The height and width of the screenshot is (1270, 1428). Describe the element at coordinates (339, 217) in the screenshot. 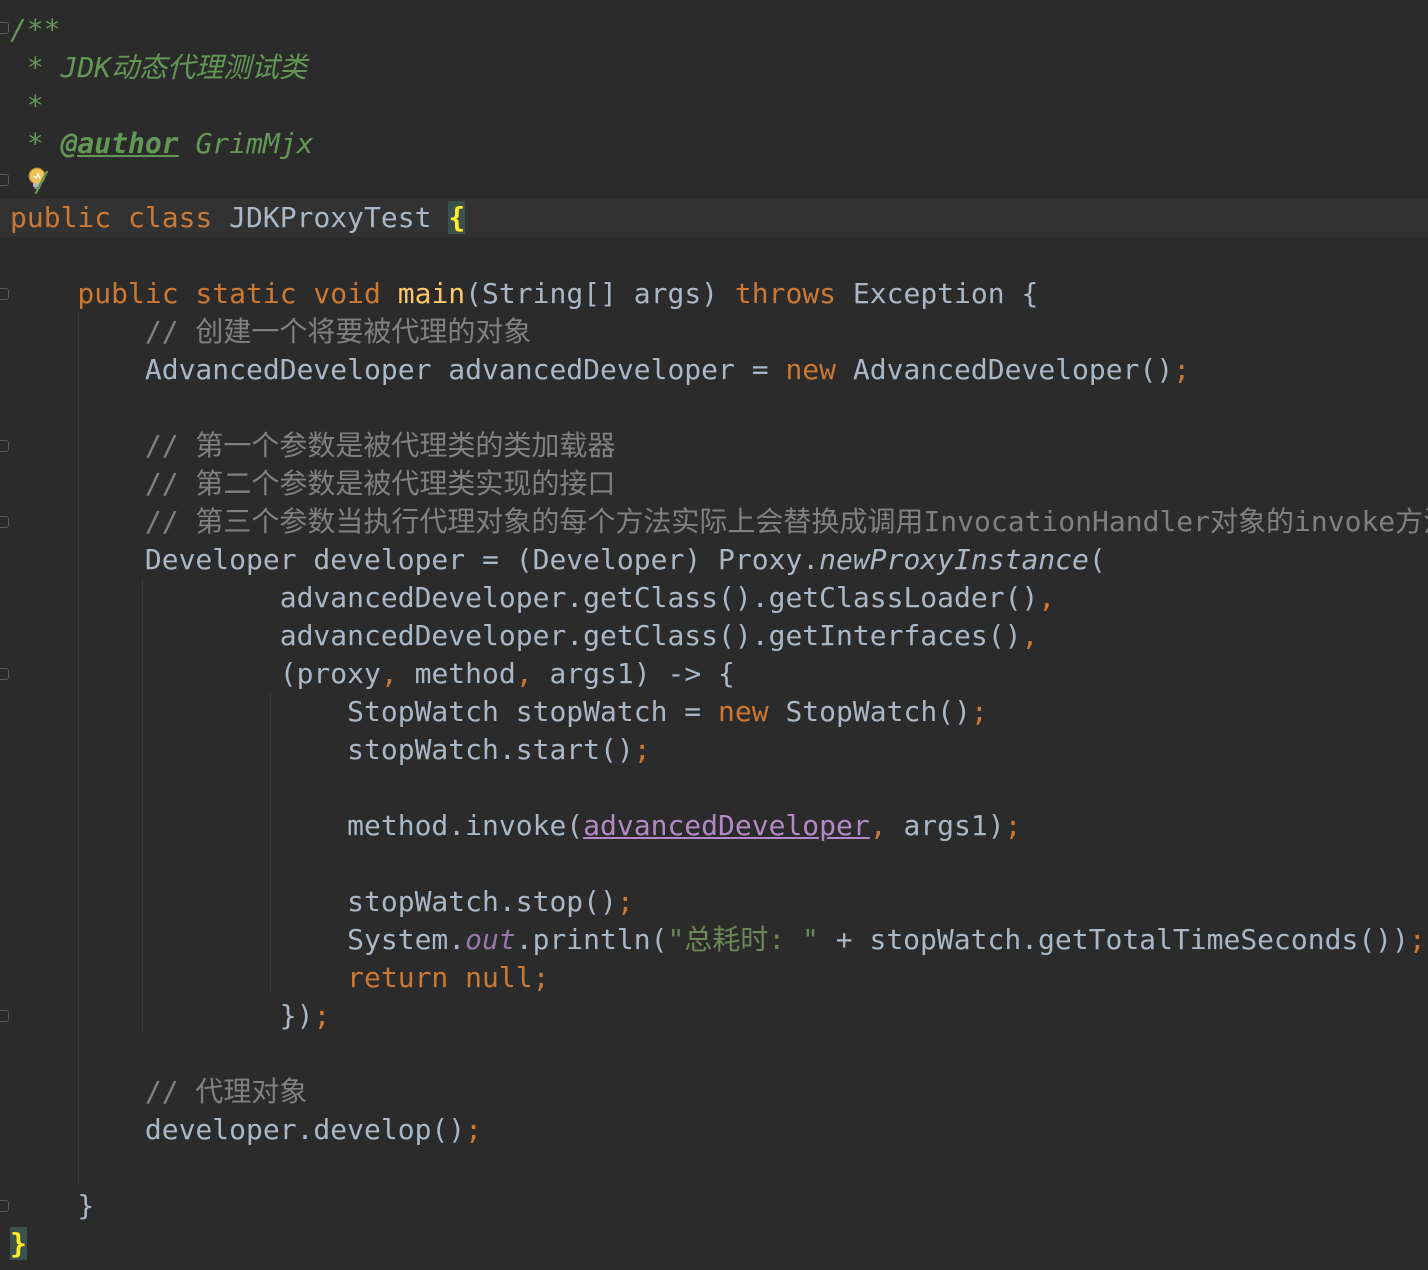

I see `class-name: JDKProxyTest` at that location.